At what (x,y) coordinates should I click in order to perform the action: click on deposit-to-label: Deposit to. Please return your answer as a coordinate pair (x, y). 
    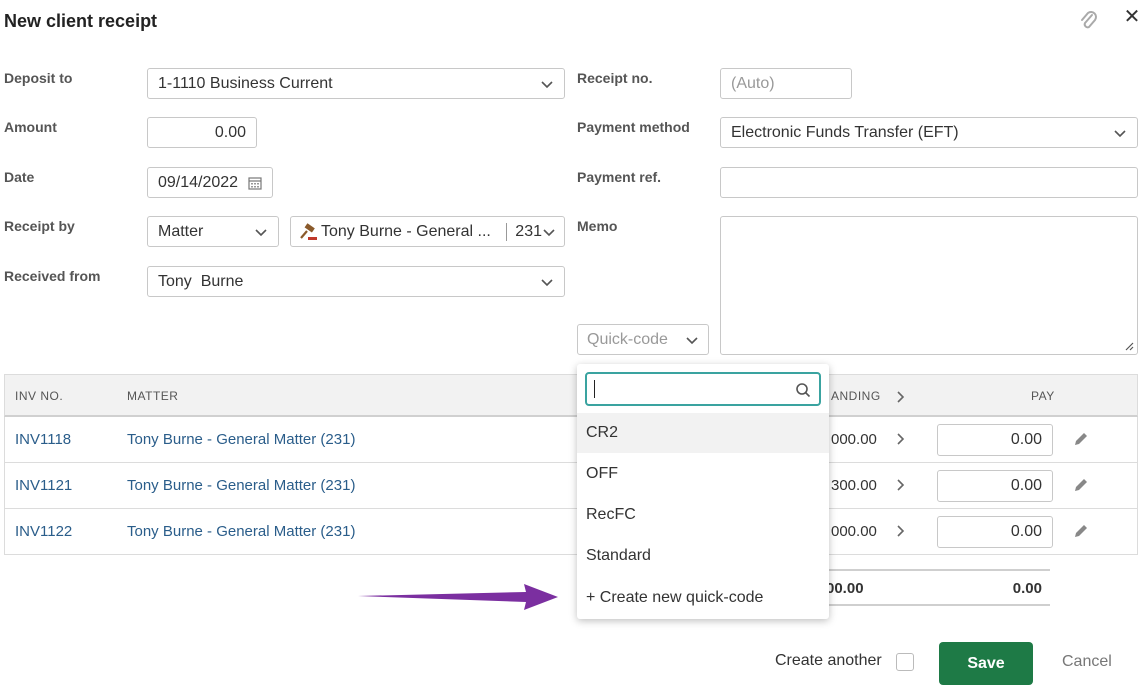
    Looking at the image, I should click on (38, 78).